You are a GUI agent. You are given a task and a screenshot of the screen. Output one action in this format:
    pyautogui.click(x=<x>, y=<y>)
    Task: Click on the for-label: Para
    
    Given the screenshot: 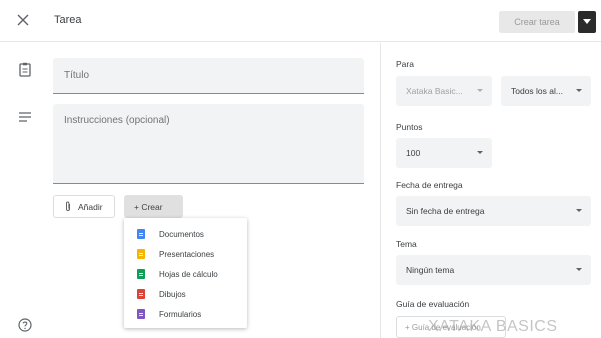 What is the action you would take?
    pyautogui.click(x=405, y=64)
    